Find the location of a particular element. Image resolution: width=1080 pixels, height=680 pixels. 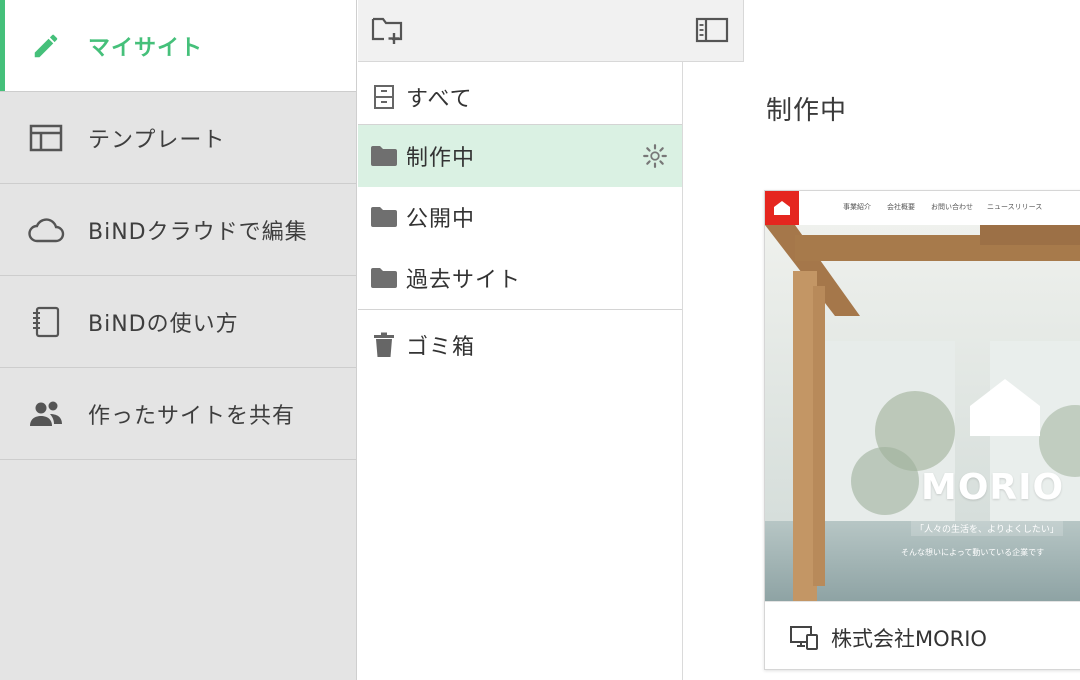

nav-label-templates: テンプレート is located at coordinates (157, 140).